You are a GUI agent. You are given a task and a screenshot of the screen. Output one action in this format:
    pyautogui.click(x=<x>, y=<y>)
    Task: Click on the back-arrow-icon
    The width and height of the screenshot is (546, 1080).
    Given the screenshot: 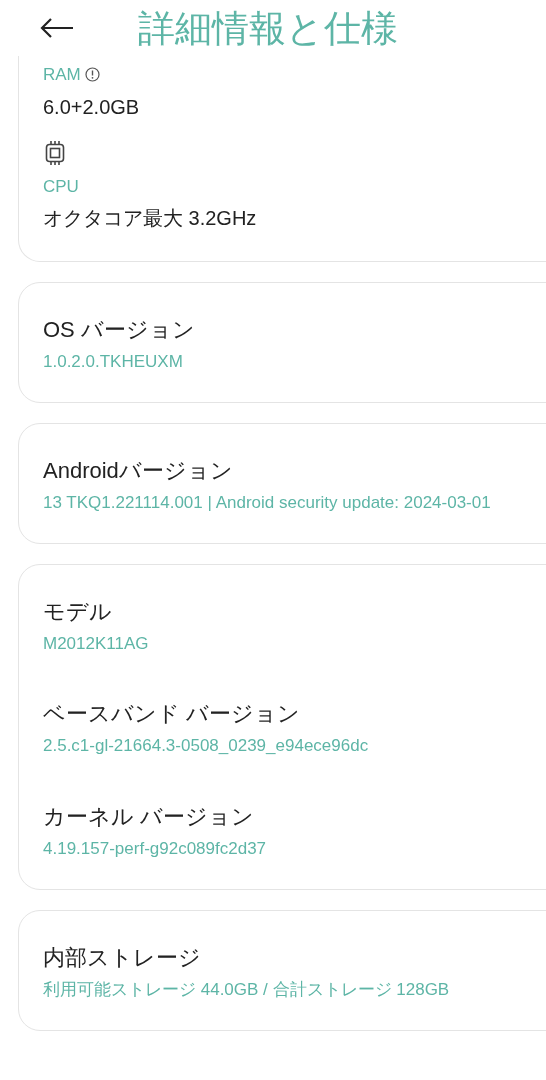 What is the action you would take?
    pyautogui.click(x=57, y=28)
    